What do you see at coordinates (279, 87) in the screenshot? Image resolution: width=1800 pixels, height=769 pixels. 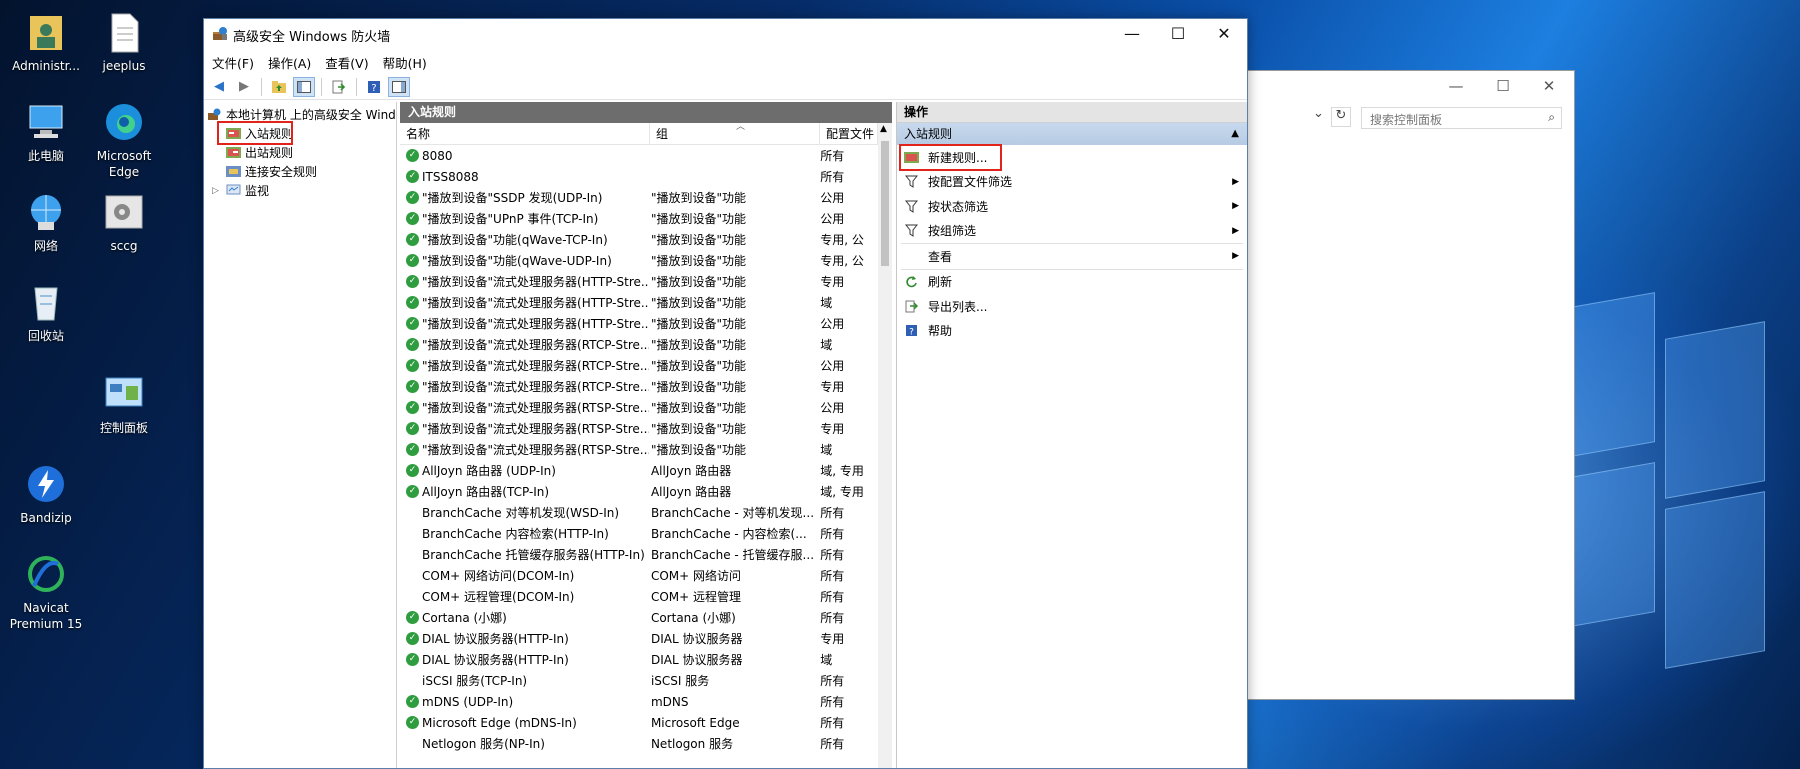 I see `up-folder-icon` at bounding box center [279, 87].